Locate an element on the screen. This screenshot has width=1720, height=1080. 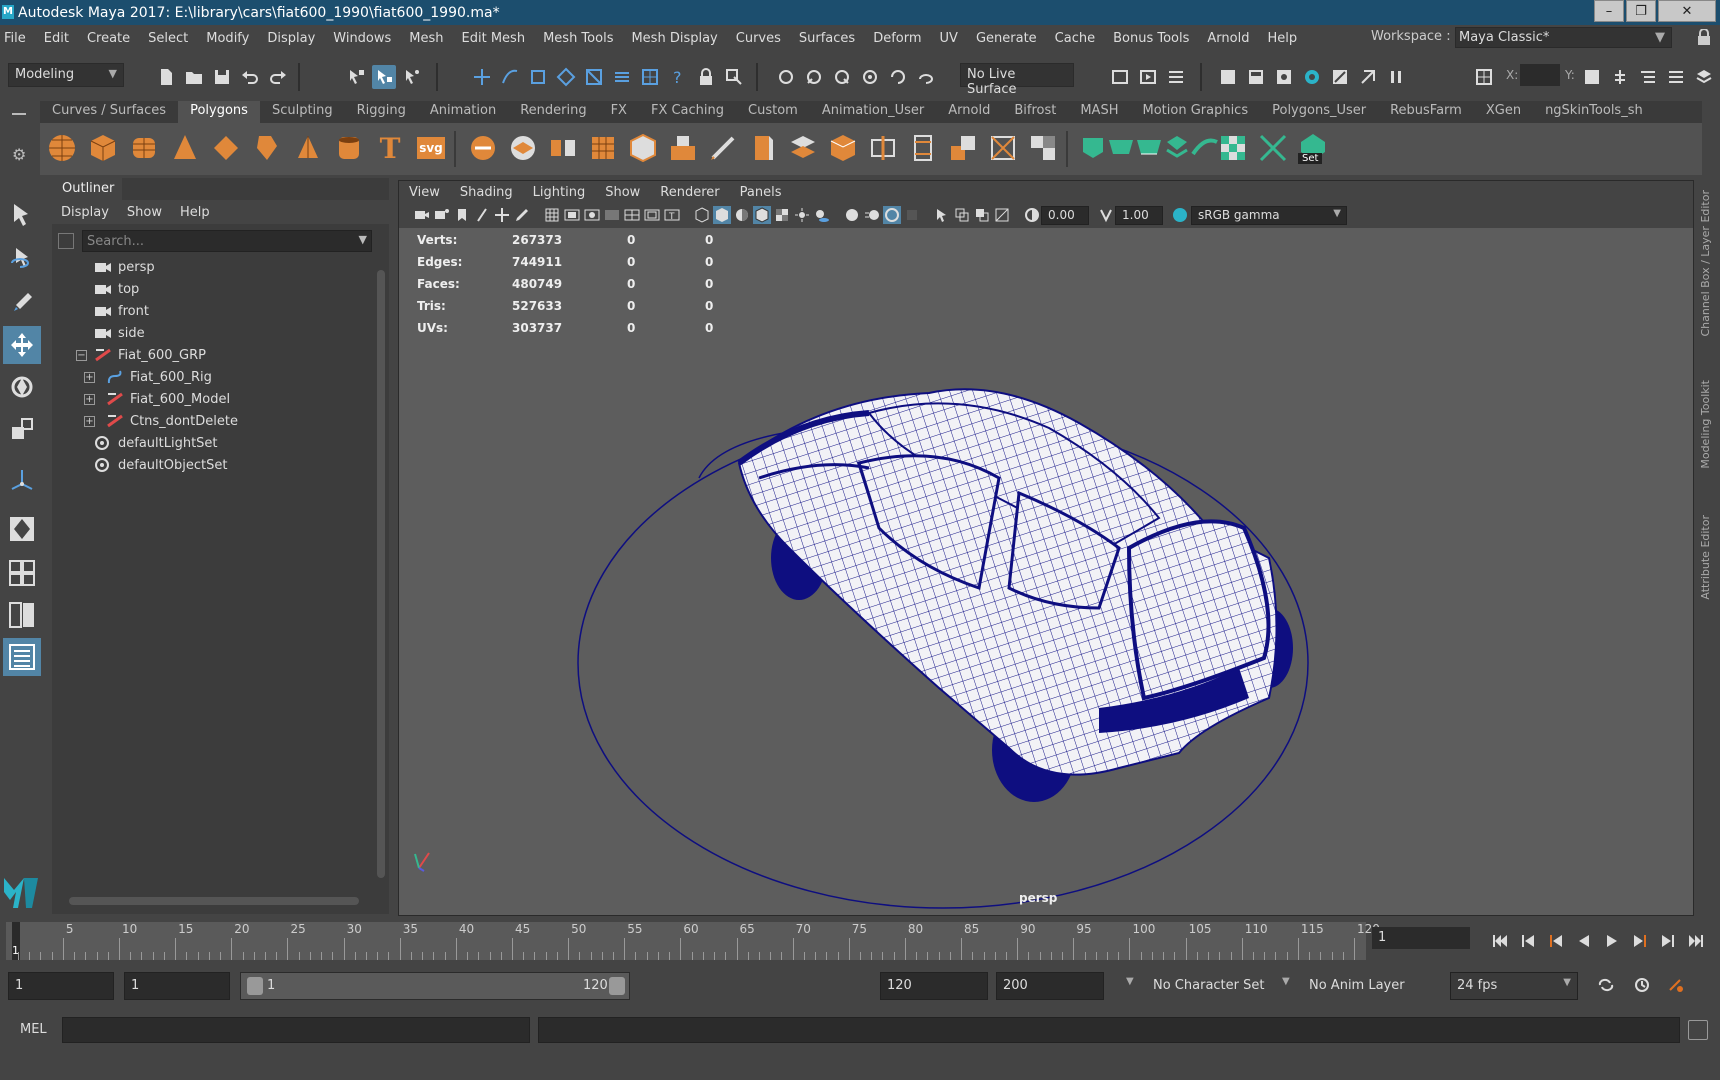
x-field is located at coordinates (1540, 75).